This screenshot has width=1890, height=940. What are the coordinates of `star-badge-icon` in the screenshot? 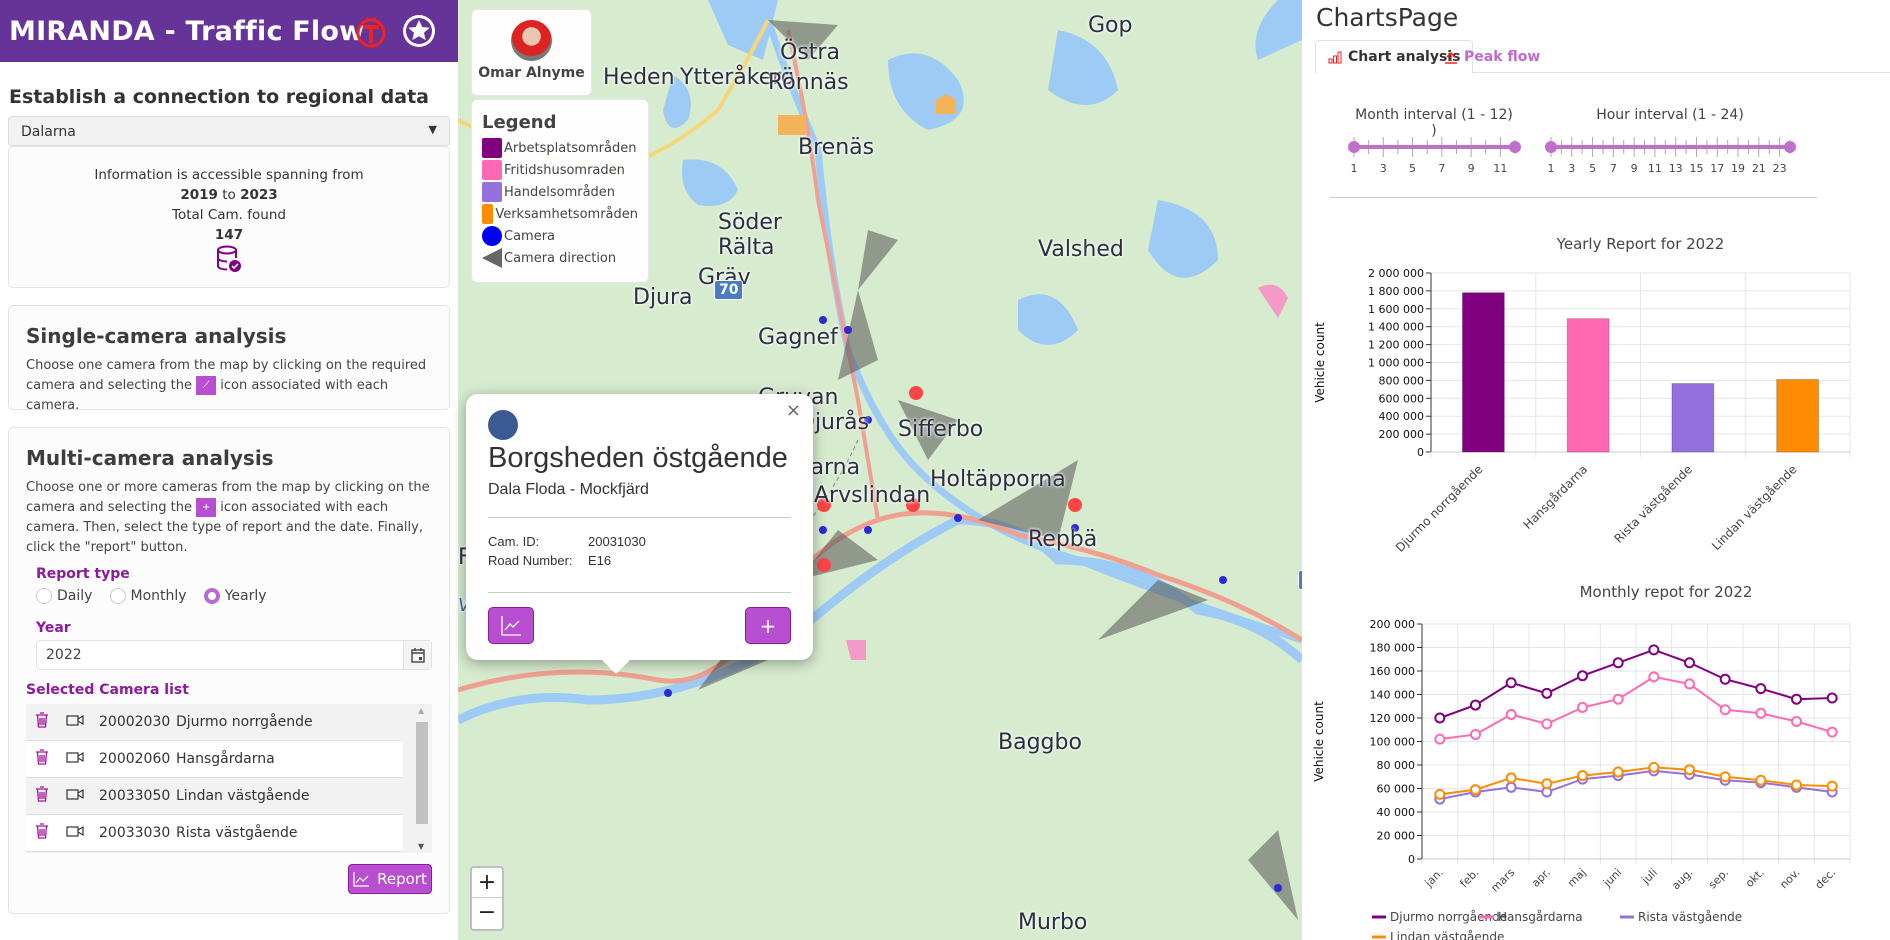 It's located at (419, 31).